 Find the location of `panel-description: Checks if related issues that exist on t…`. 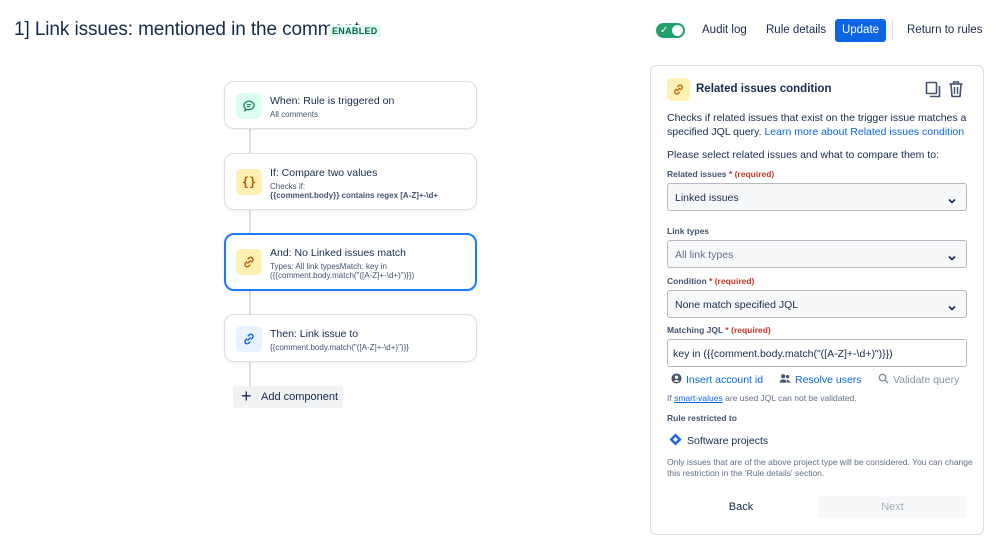

panel-description: Checks if related issues that exist on t… is located at coordinates (820, 125).